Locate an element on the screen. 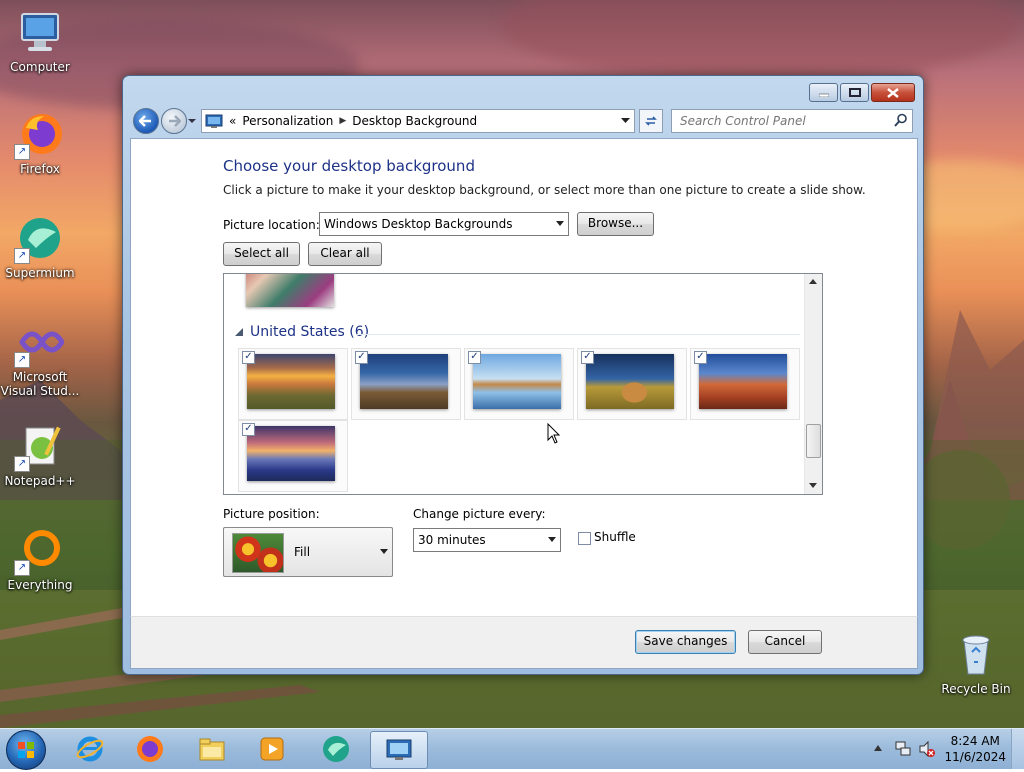 This screenshot has height=772, width=1024. firefox-icon: ↗ is located at coordinates (39, 135).